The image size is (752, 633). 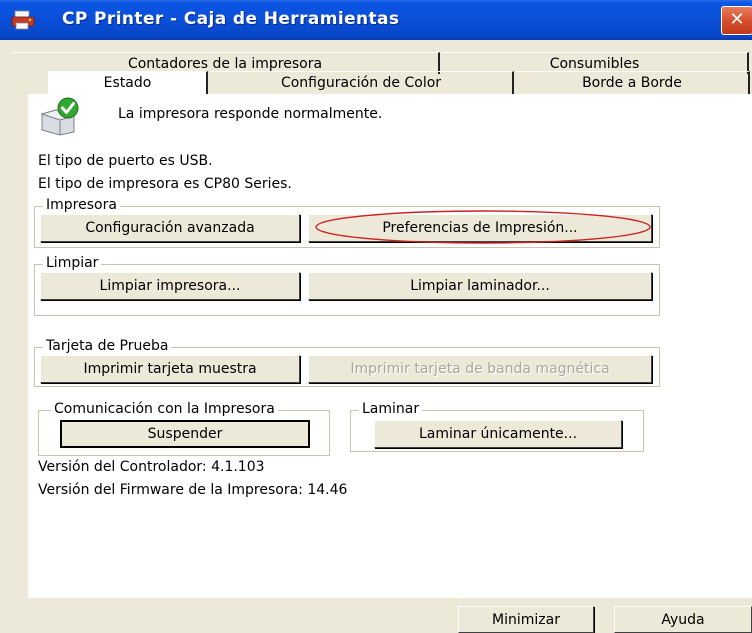 What do you see at coordinates (81, 205) in the screenshot?
I see `printer-group-title: Impresora` at bounding box center [81, 205].